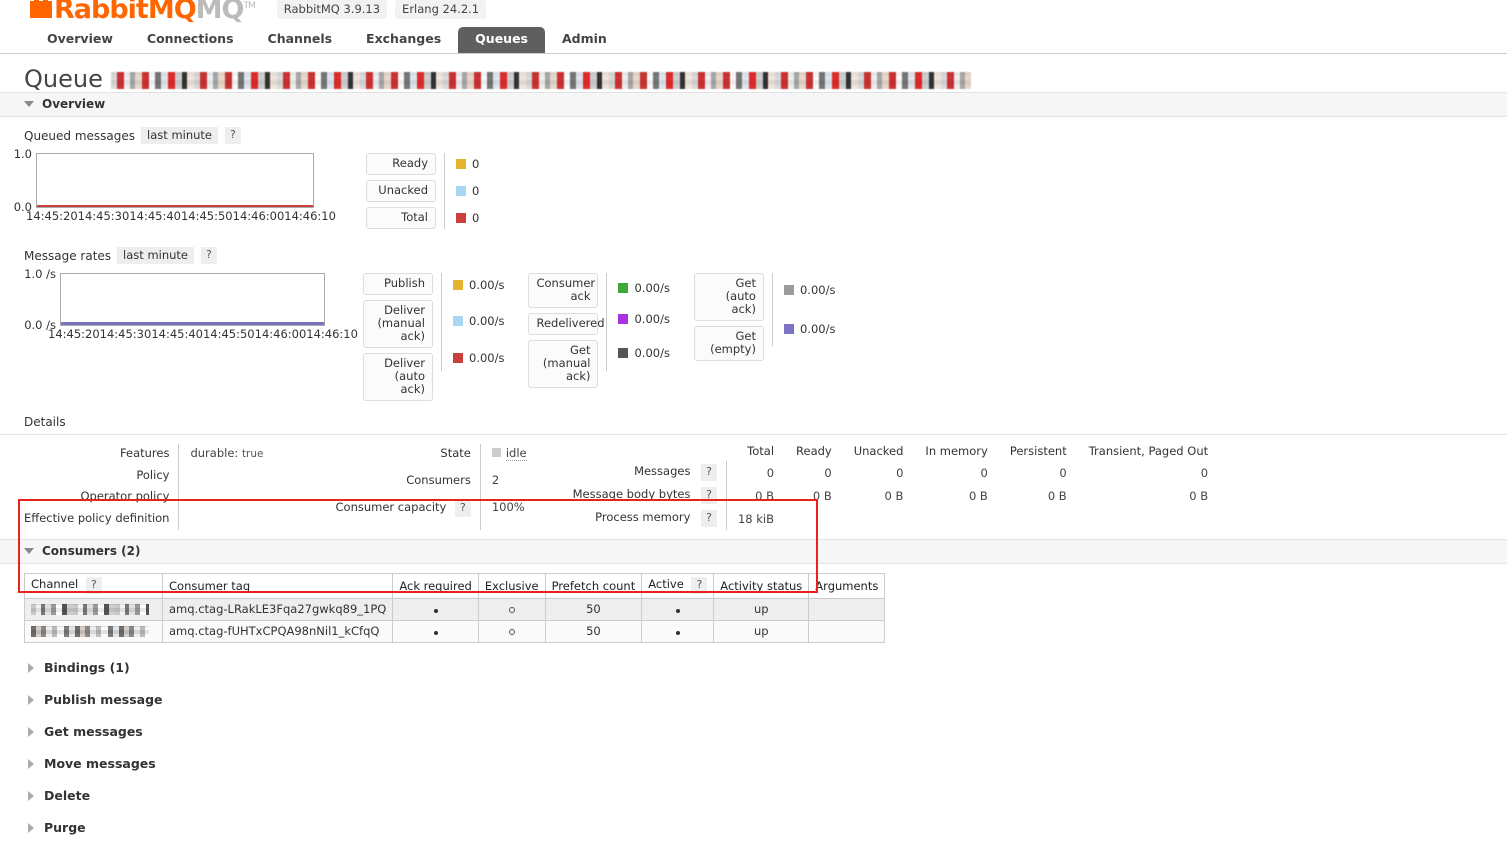 Image resolution: width=1507 pixels, height=853 pixels. Describe the element at coordinates (455, 453) in the screenshot. I see `state-label: State` at that location.